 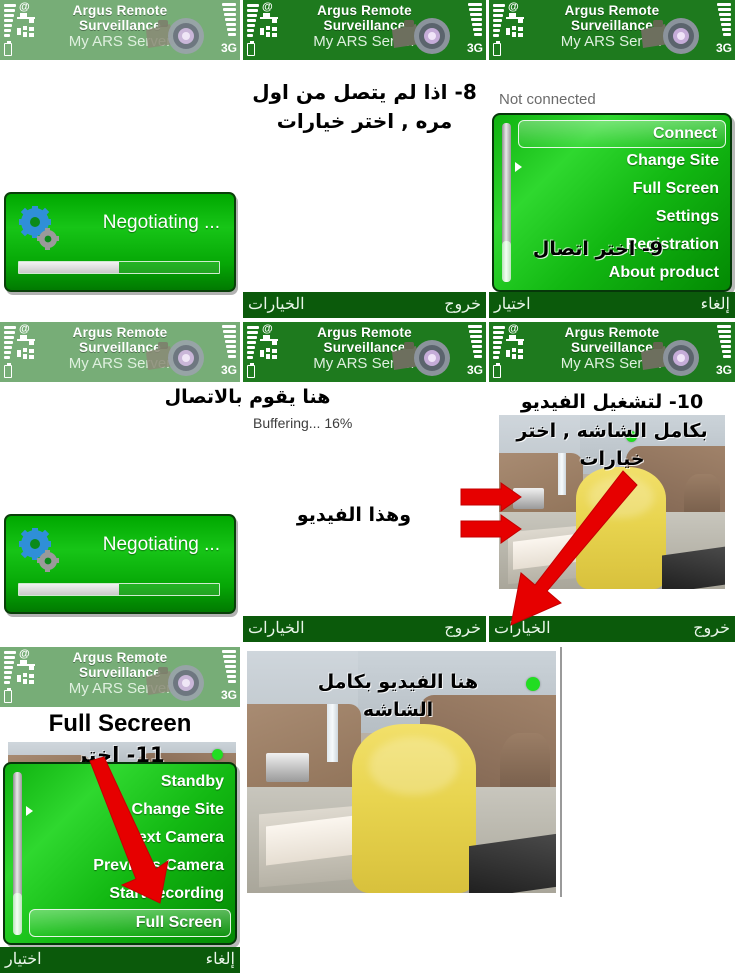 What do you see at coordinates (401, 772) in the screenshot?
I see `panel-fullscreen-video: هنا الفيديو بكامل الشاشه` at bounding box center [401, 772].